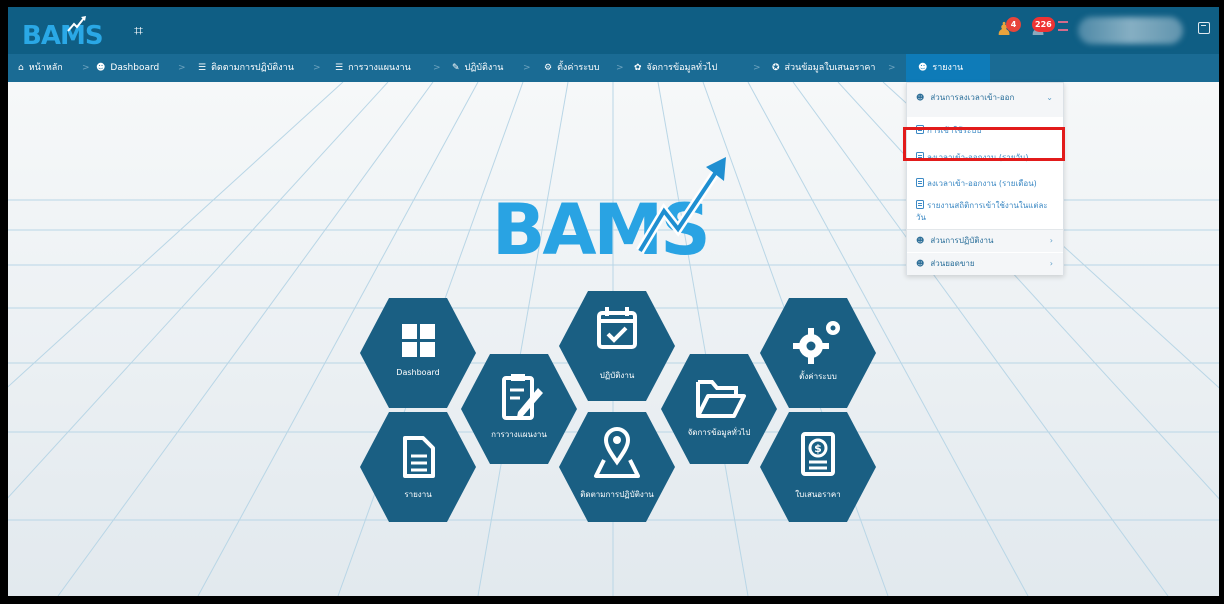 The width and height of the screenshot is (1224, 604). What do you see at coordinates (40, 68) in the screenshot?
I see `nav-home: ⌂ หน้าหลัก` at bounding box center [40, 68].